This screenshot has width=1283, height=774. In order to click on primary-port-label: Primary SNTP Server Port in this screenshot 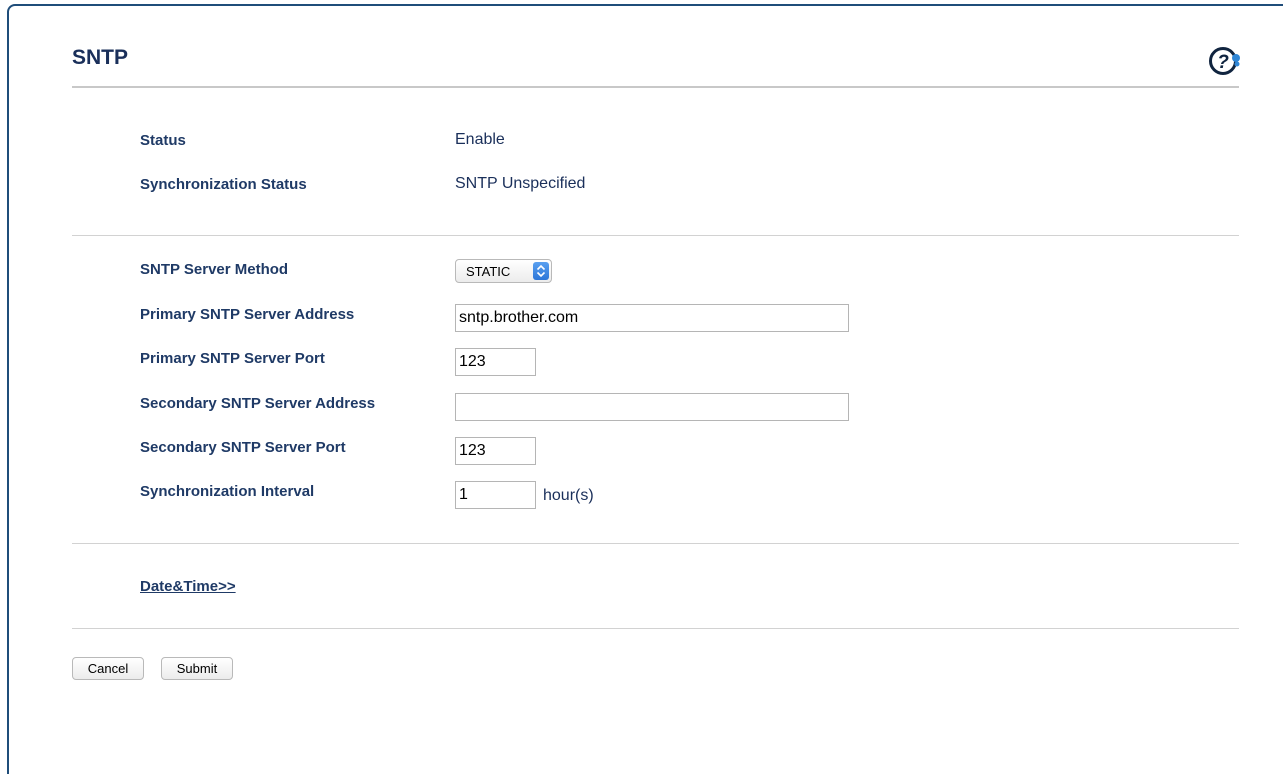, I will do `click(232, 358)`.